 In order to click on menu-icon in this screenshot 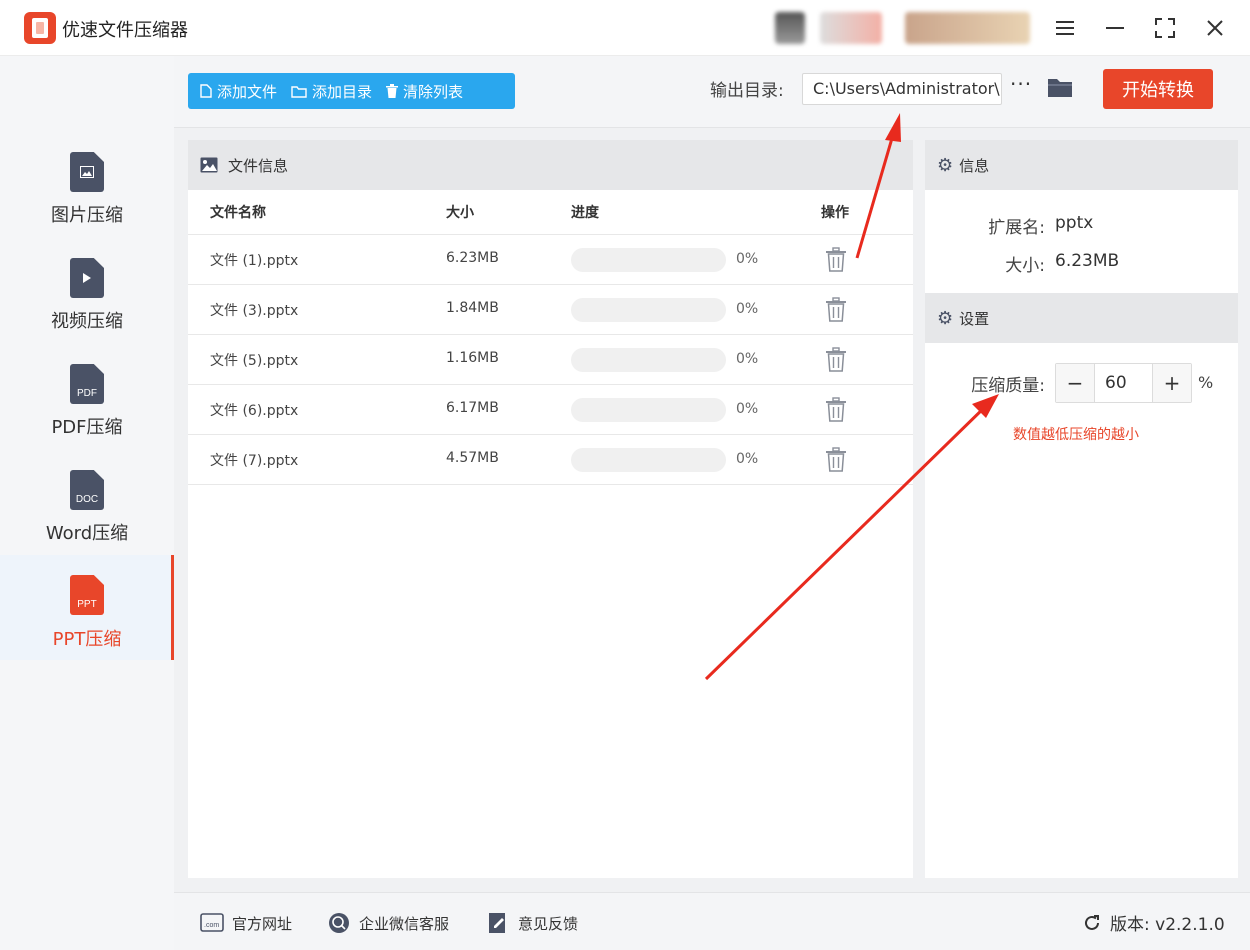, I will do `click(1065, 28)`.